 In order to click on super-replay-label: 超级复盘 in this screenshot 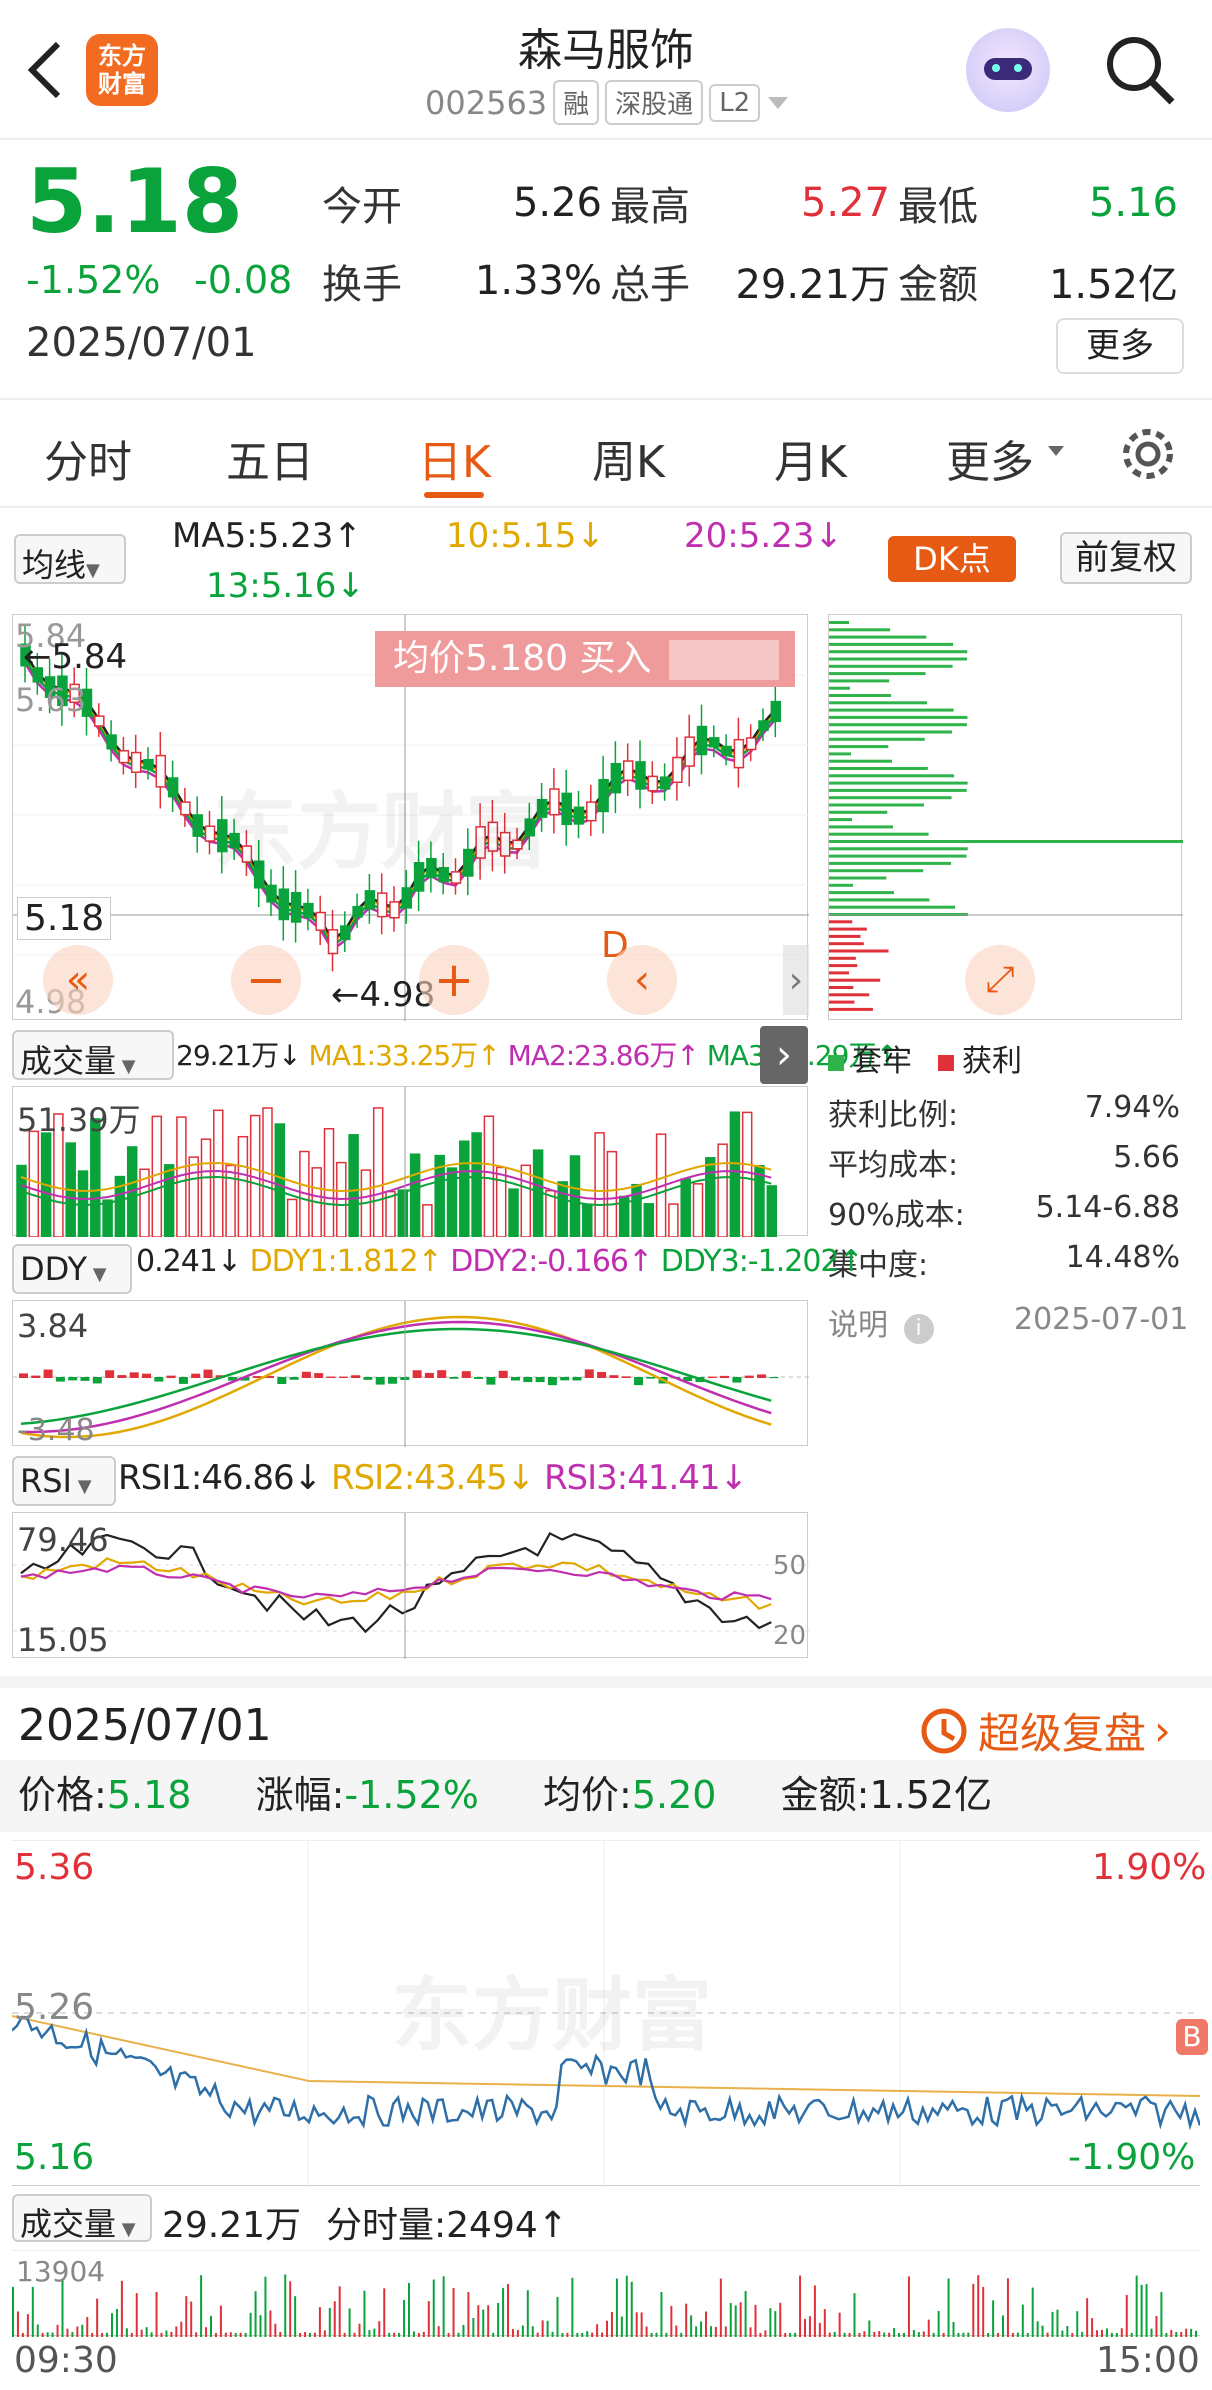, I will do `click(1062, 1733)`.